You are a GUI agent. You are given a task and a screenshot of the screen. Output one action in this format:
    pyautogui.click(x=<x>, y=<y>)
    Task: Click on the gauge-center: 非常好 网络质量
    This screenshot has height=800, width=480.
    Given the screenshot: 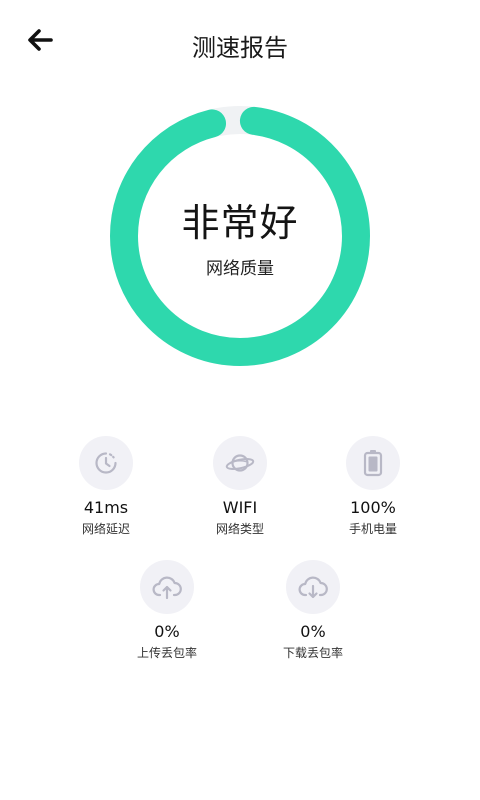 What is the action you would take?
    pyautogui.click(x=240, y=239)
    